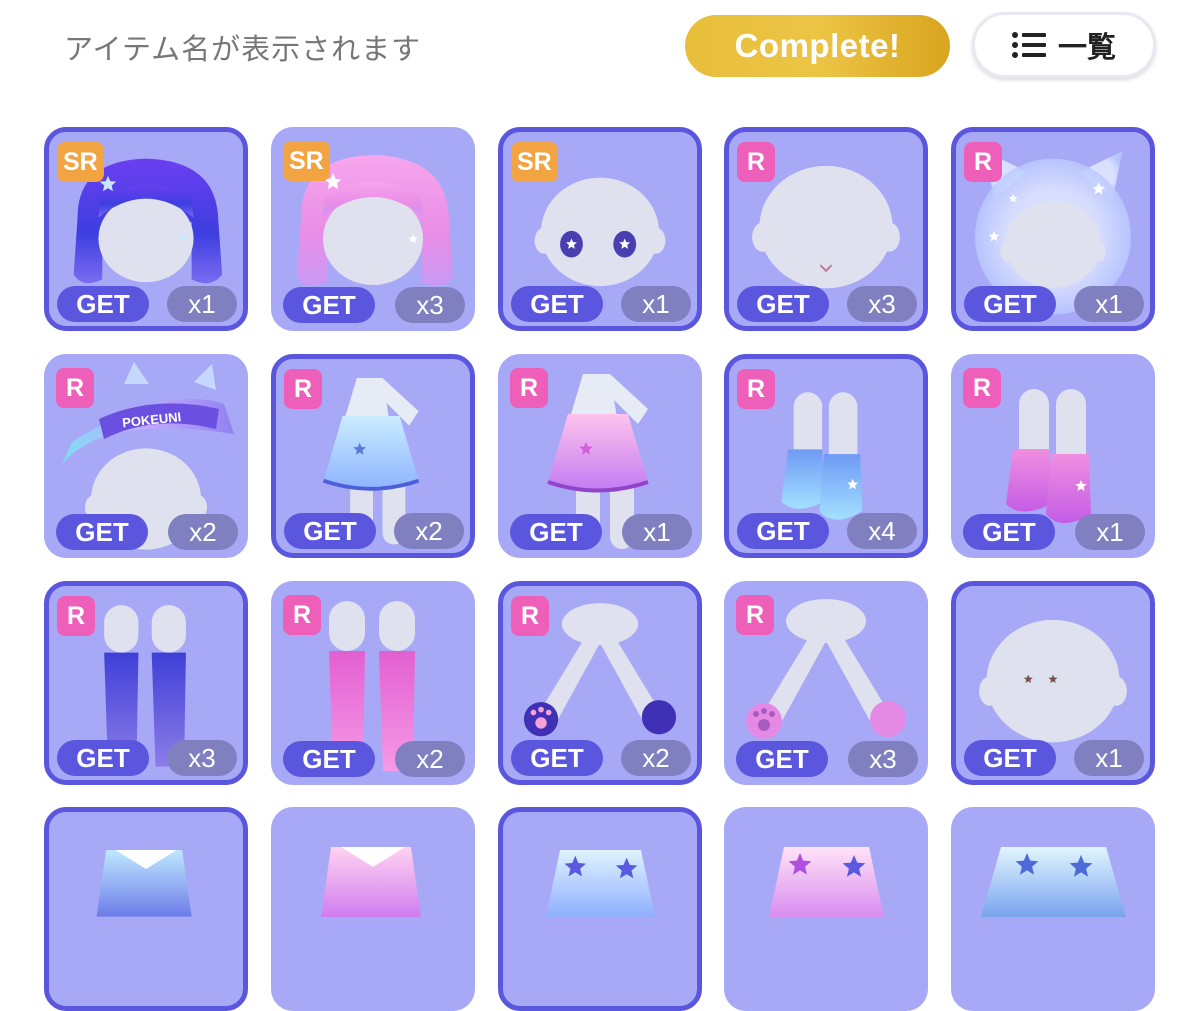  I want to click on count-badge: x4, so click(882, 531).